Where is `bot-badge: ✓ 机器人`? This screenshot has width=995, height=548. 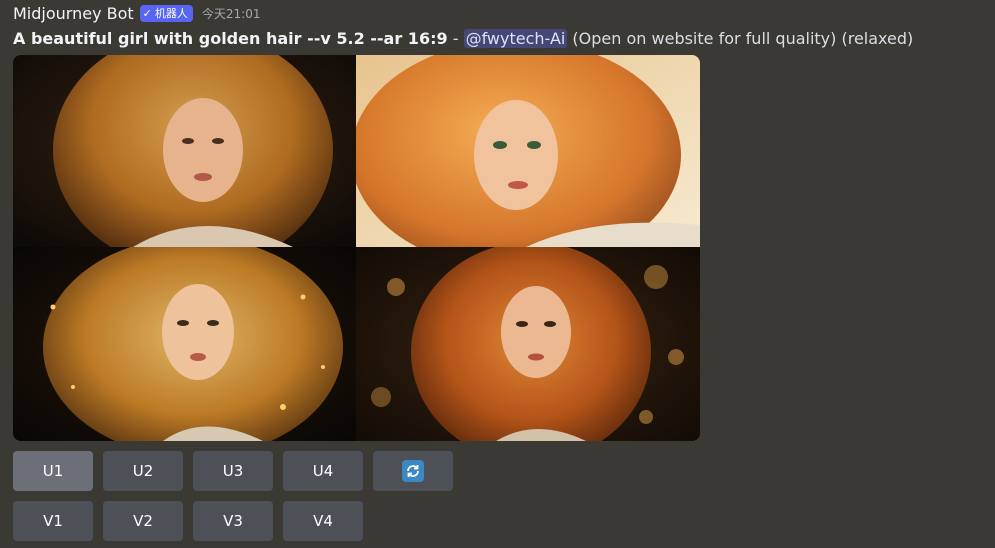 bot-badge: ✓ 机器人 is located at coordinates (166, 13).